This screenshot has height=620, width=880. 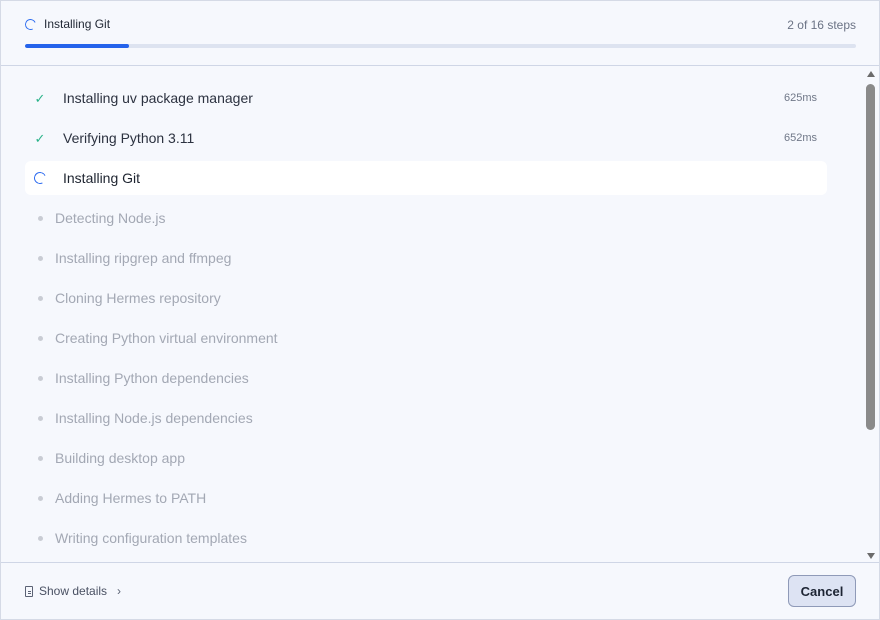 I want to click on show-details-label: Show details, so click(x=73, y=591).